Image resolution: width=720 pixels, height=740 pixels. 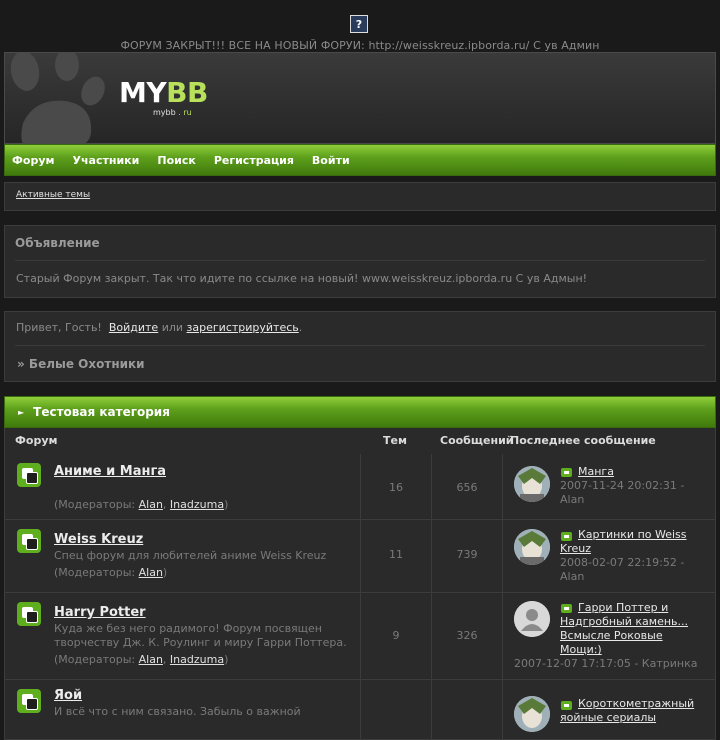 What do you see at coordinates (596, 472) in the screenshot?
I see `last-post-link: Манга` at bounding box center [596, 472].